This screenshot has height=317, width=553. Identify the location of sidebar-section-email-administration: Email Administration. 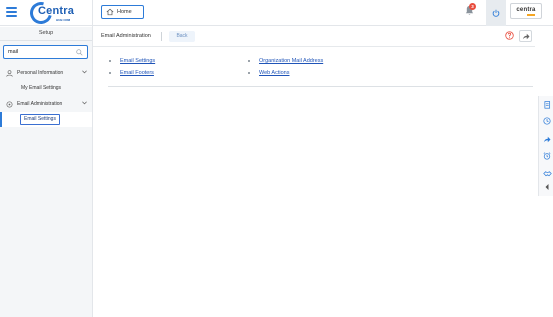
(46, 104).